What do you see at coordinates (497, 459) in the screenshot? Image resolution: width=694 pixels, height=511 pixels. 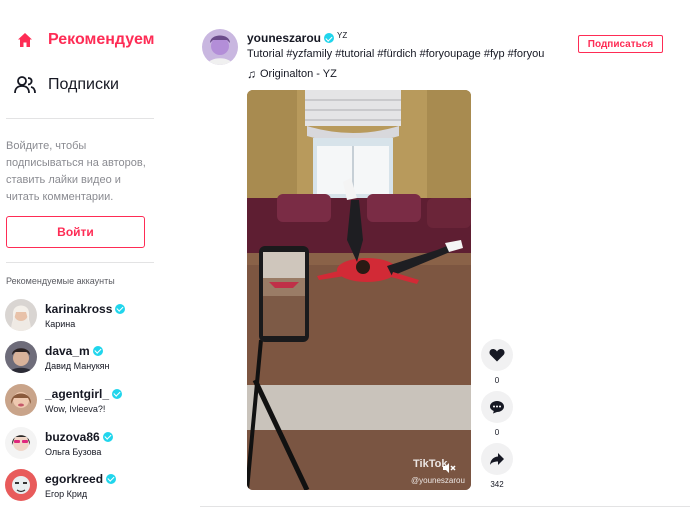 I see `share-icon` at bounding box center [497, 459].